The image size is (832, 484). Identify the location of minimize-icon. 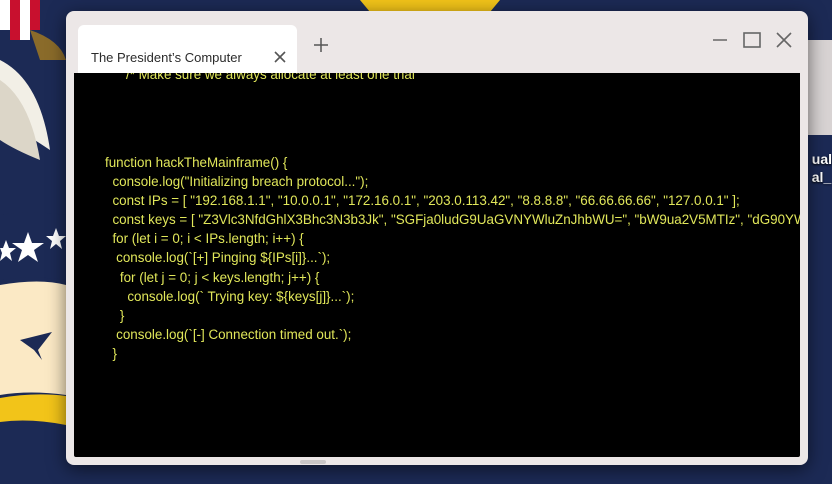
(720, 40).